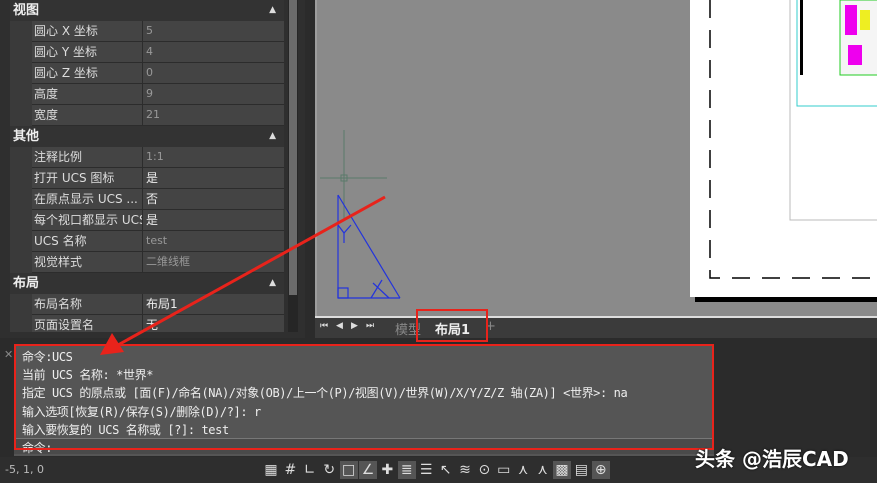 The image size is (877, 483). What do you see at coordinates (290, 470) in the screenshot?
I see `snap-icon: #` at bounding box center [290, 470].